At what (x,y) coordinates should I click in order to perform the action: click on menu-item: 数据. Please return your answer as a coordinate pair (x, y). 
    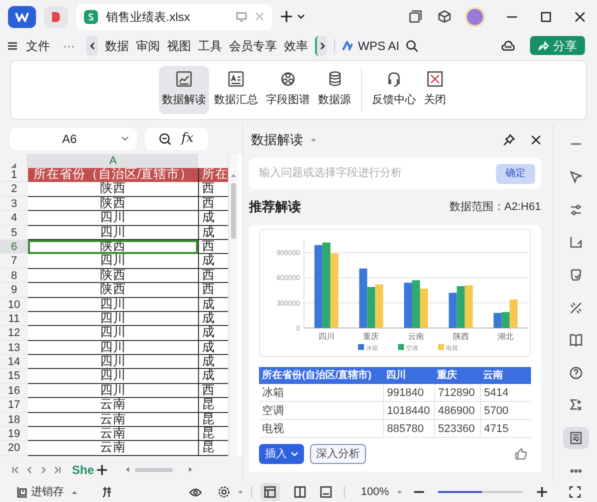
    Looking at the image, I should click on (117, 45).